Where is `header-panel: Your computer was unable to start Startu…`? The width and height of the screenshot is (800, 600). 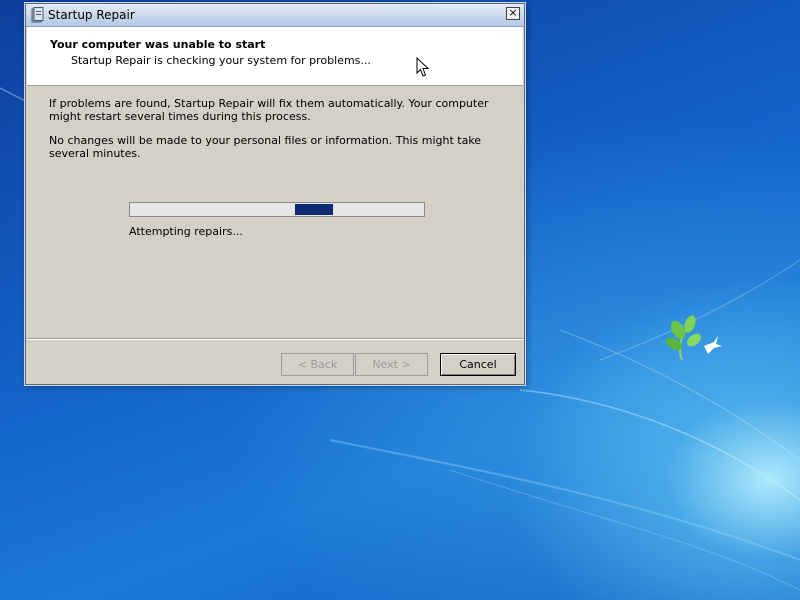 header-panel: Your computer was unable to start Startu… is located at coordinates (275, 56).